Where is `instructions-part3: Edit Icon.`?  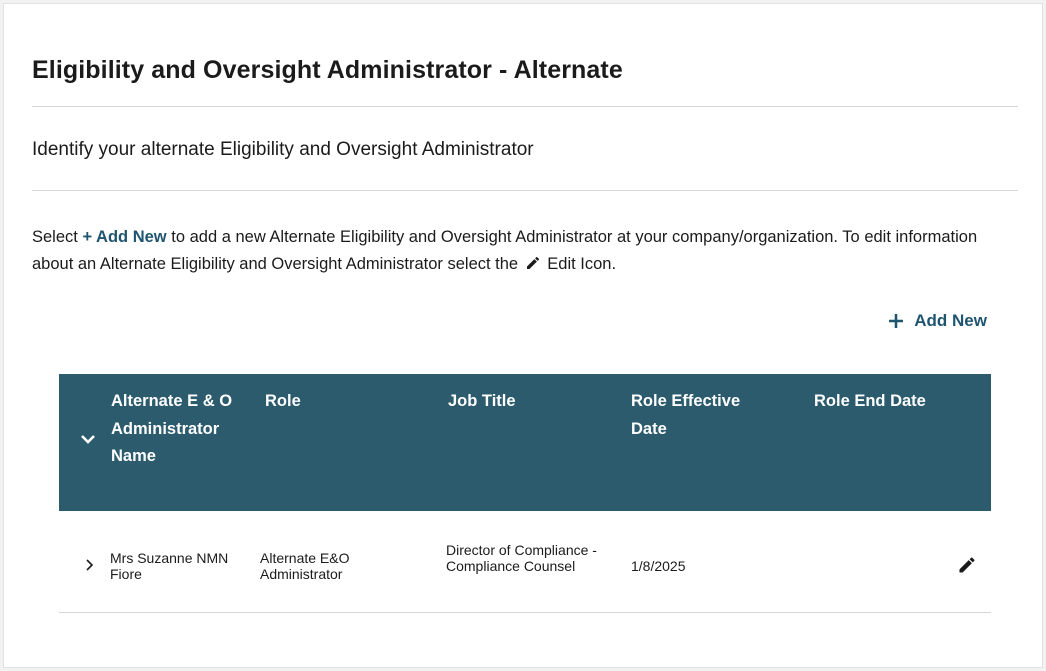
instructions-part3: Edit Icon. is located at coordinates (579, 264).